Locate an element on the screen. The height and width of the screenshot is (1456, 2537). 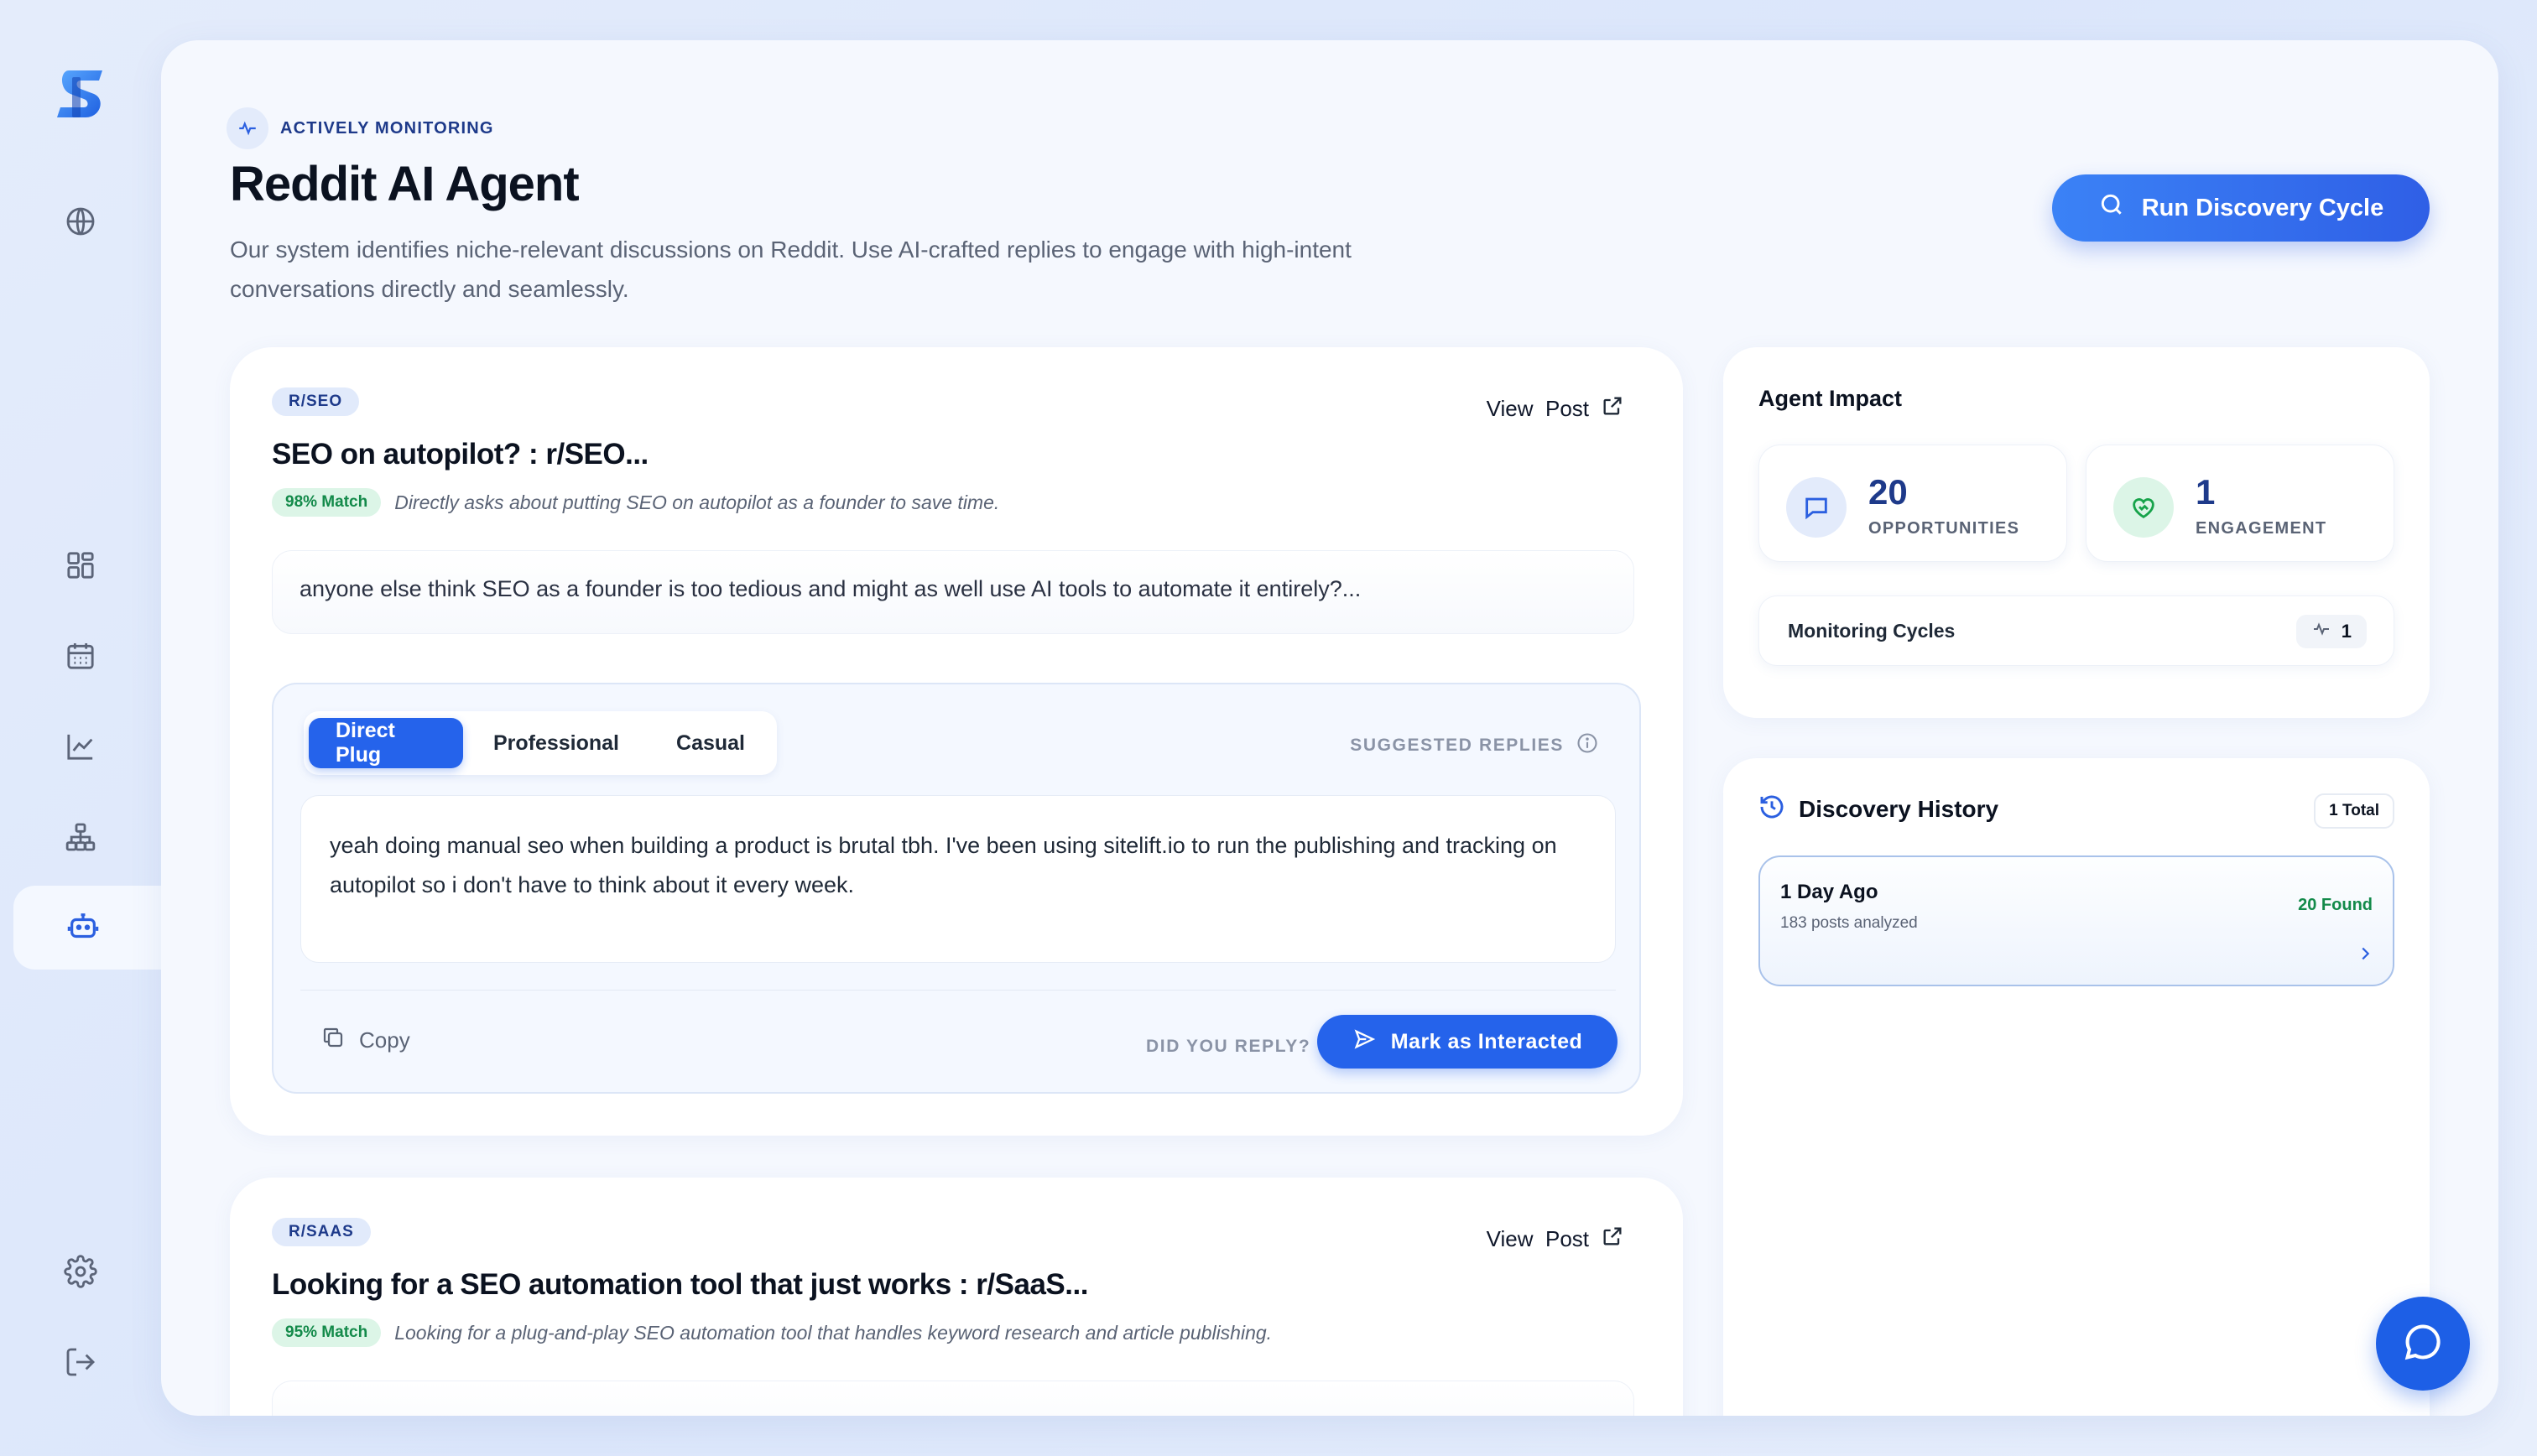
tab-casual: Casual is located at coordinates (710, 743).